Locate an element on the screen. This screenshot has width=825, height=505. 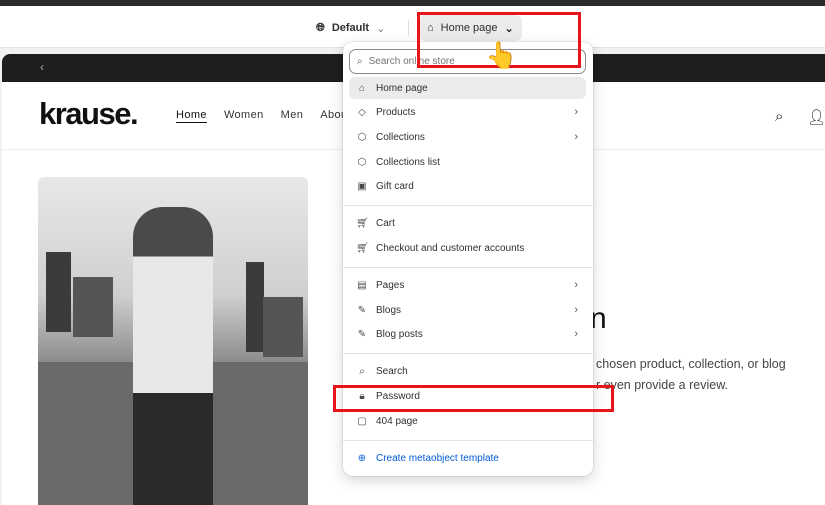
menu-item-home-page: ⌂ Home page is located at coordinates (467, 88).